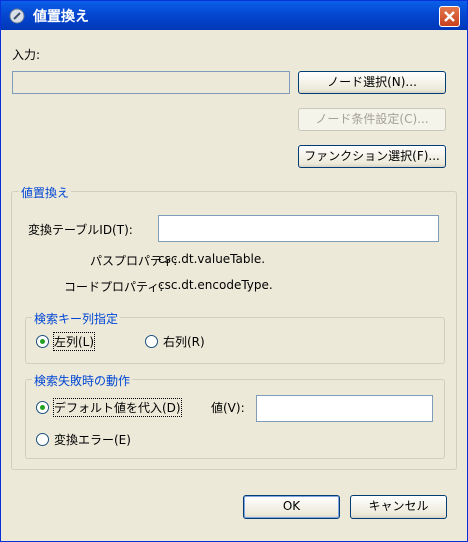 The height and width of the screenshot is (542, 468). Describe the element at coordinates (76, 318) in the screenshot. I see `key-column-group-title: 検索キー列指定` at that location.